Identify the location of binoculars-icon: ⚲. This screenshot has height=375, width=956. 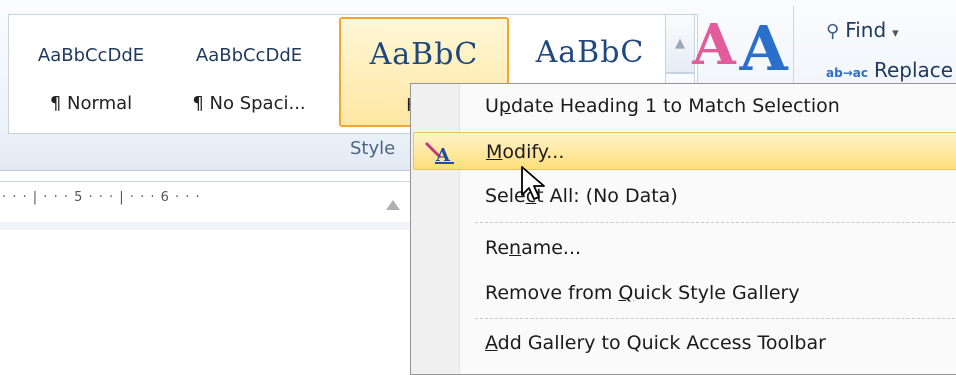
(833, 31).